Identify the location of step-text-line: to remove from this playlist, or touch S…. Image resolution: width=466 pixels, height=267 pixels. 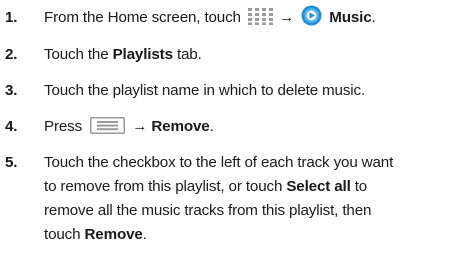
(255, 187).